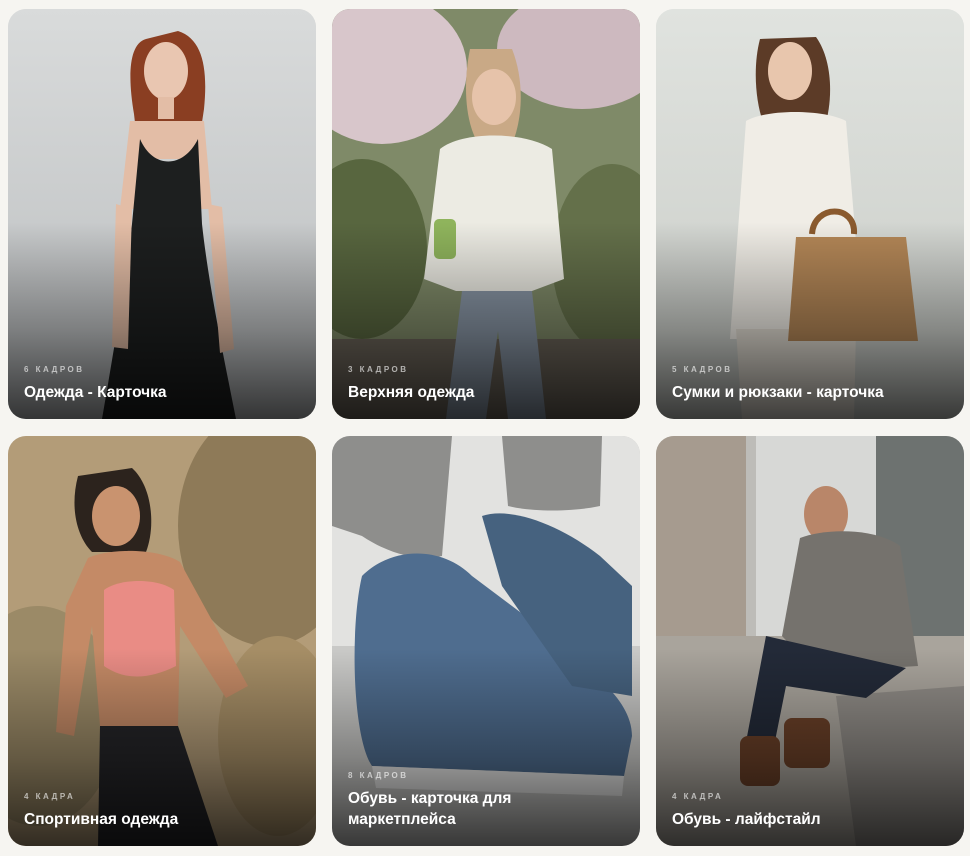  Describe the element at coordinates (746, 819) in the screenshot. I see `card-title: Обувь - лайфстайл` at that location.